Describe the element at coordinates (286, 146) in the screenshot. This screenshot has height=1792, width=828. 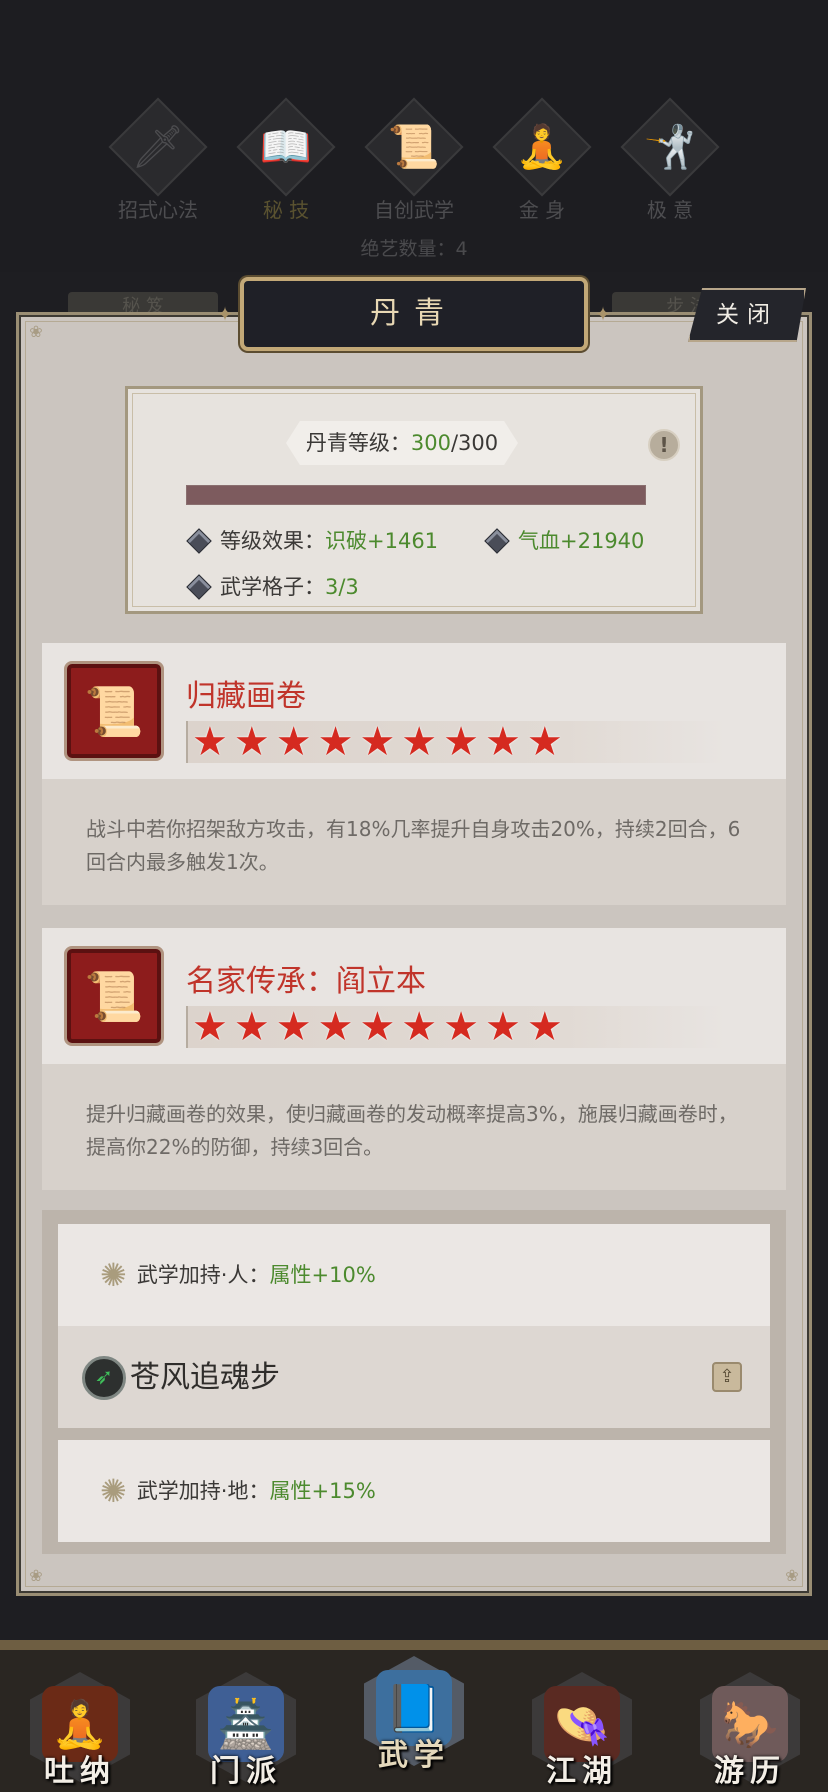
I see `book-icon: 📖` at that location.